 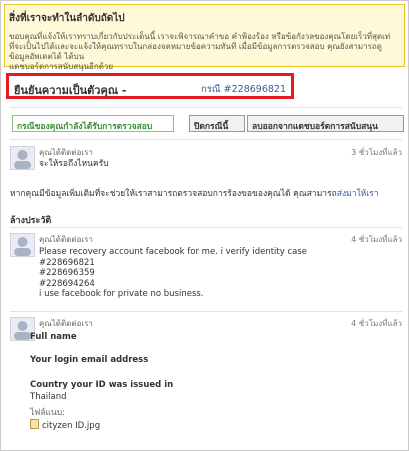 What do you see at coordinates (74, 164) in the screenshot?
I see `message-text: จะให้รอถึงไหนครับ` at bounding box center [74, 164].